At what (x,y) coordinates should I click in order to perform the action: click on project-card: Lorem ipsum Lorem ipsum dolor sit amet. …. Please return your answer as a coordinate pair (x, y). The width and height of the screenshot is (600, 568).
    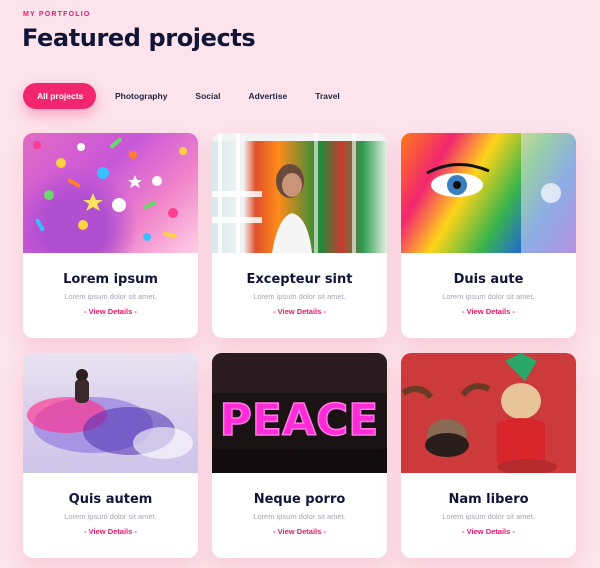
    Looking at the image, I should click on (110, 235).